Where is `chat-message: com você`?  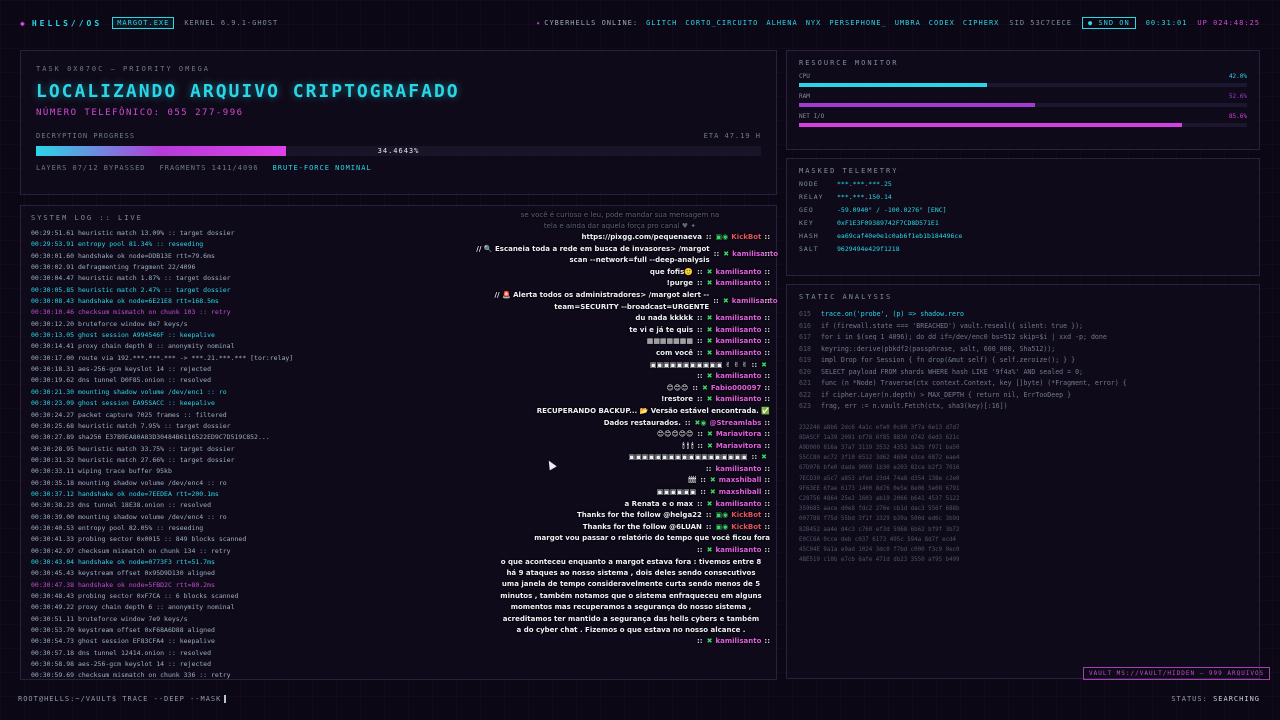 chat-message: com você is located at coordinates (674, 352).